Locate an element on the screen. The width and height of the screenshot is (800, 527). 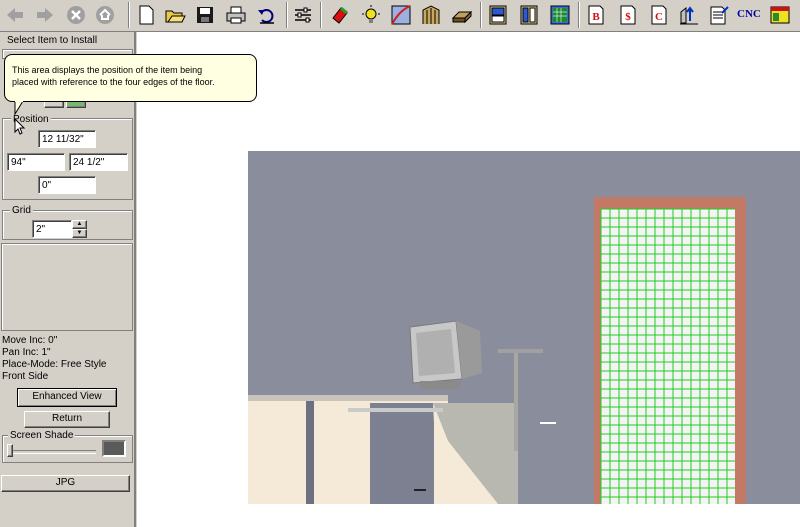
position-bottom-field: 0" is located at coordinates (67, 185).